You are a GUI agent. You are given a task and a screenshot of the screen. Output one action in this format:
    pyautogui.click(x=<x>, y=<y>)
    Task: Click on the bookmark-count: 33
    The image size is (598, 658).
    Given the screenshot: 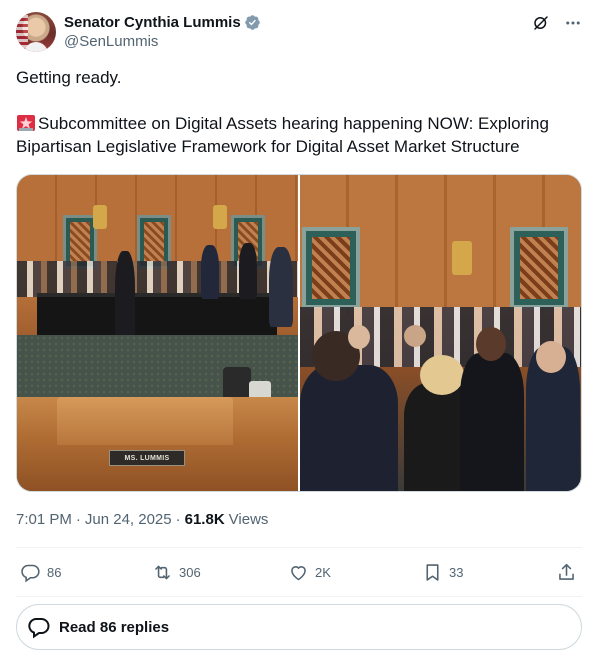 What is the action you would take?
    pyautogui.click(x=456, y=572)
    